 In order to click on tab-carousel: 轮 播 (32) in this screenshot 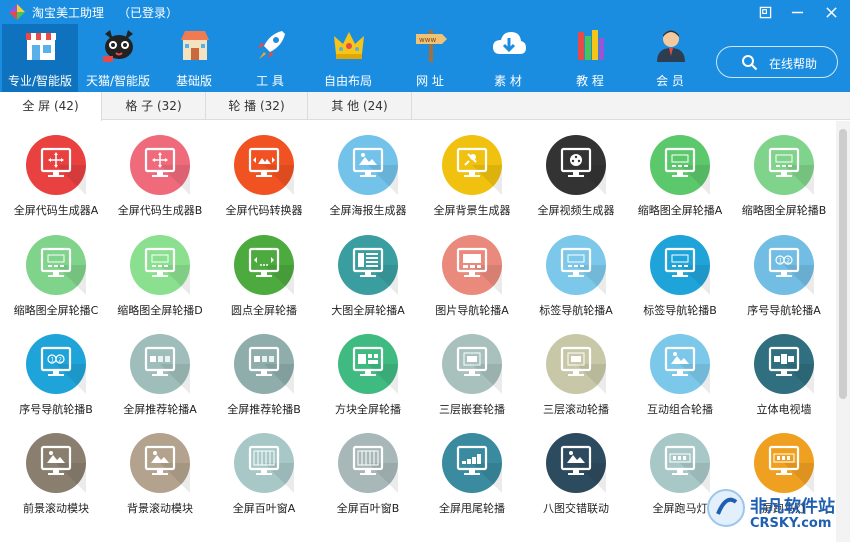, I will do `click(257, 106)`.